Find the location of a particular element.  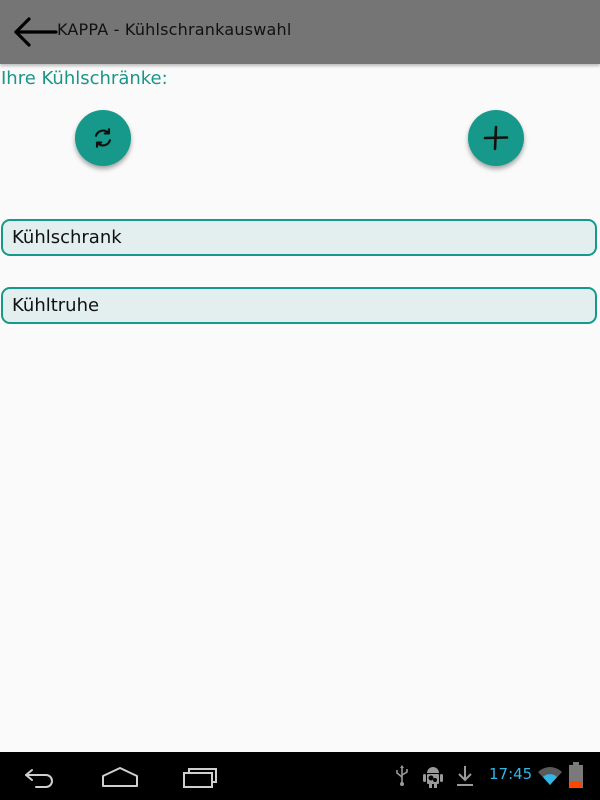

app-bar: KAPPA - Kühlschrankauswahl is located at coordinates (300, 32).